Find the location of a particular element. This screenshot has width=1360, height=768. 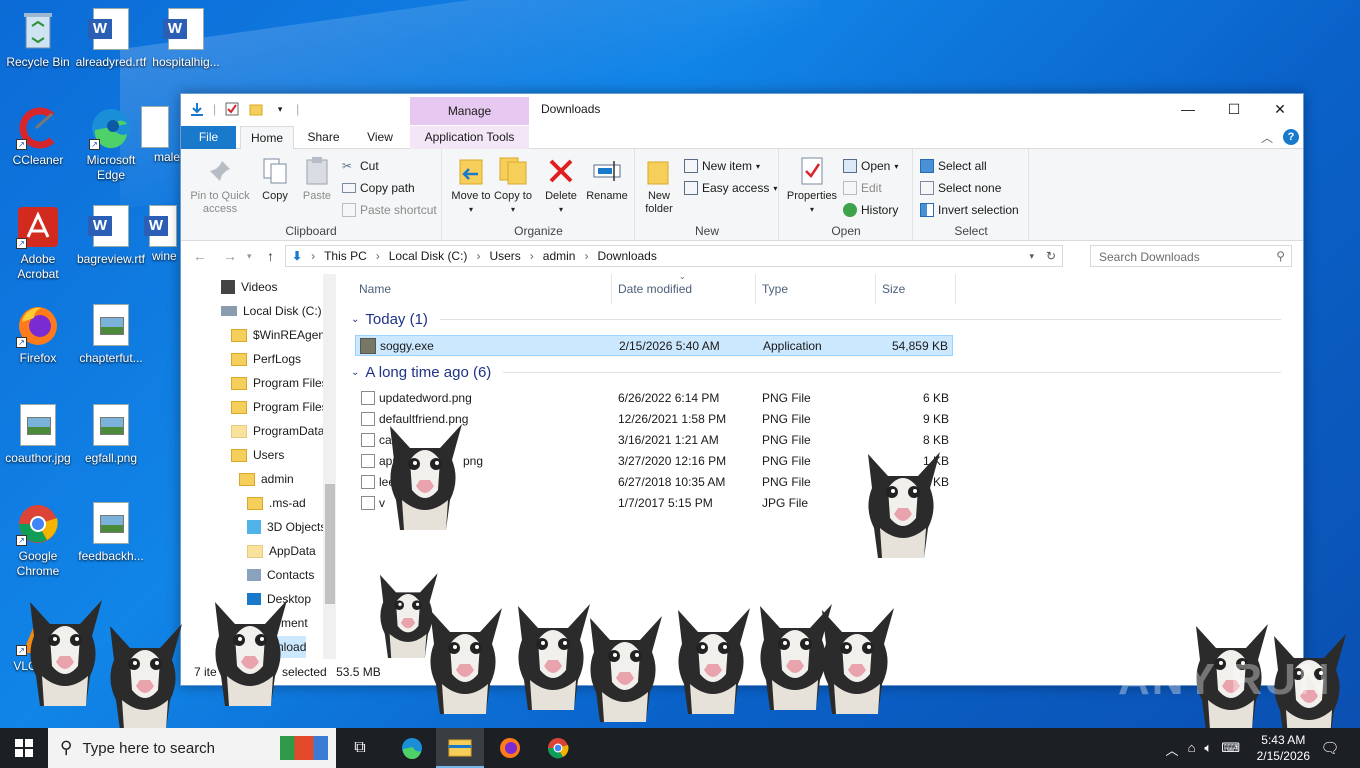

taskbar-edge is located at coordinates (412, 748).